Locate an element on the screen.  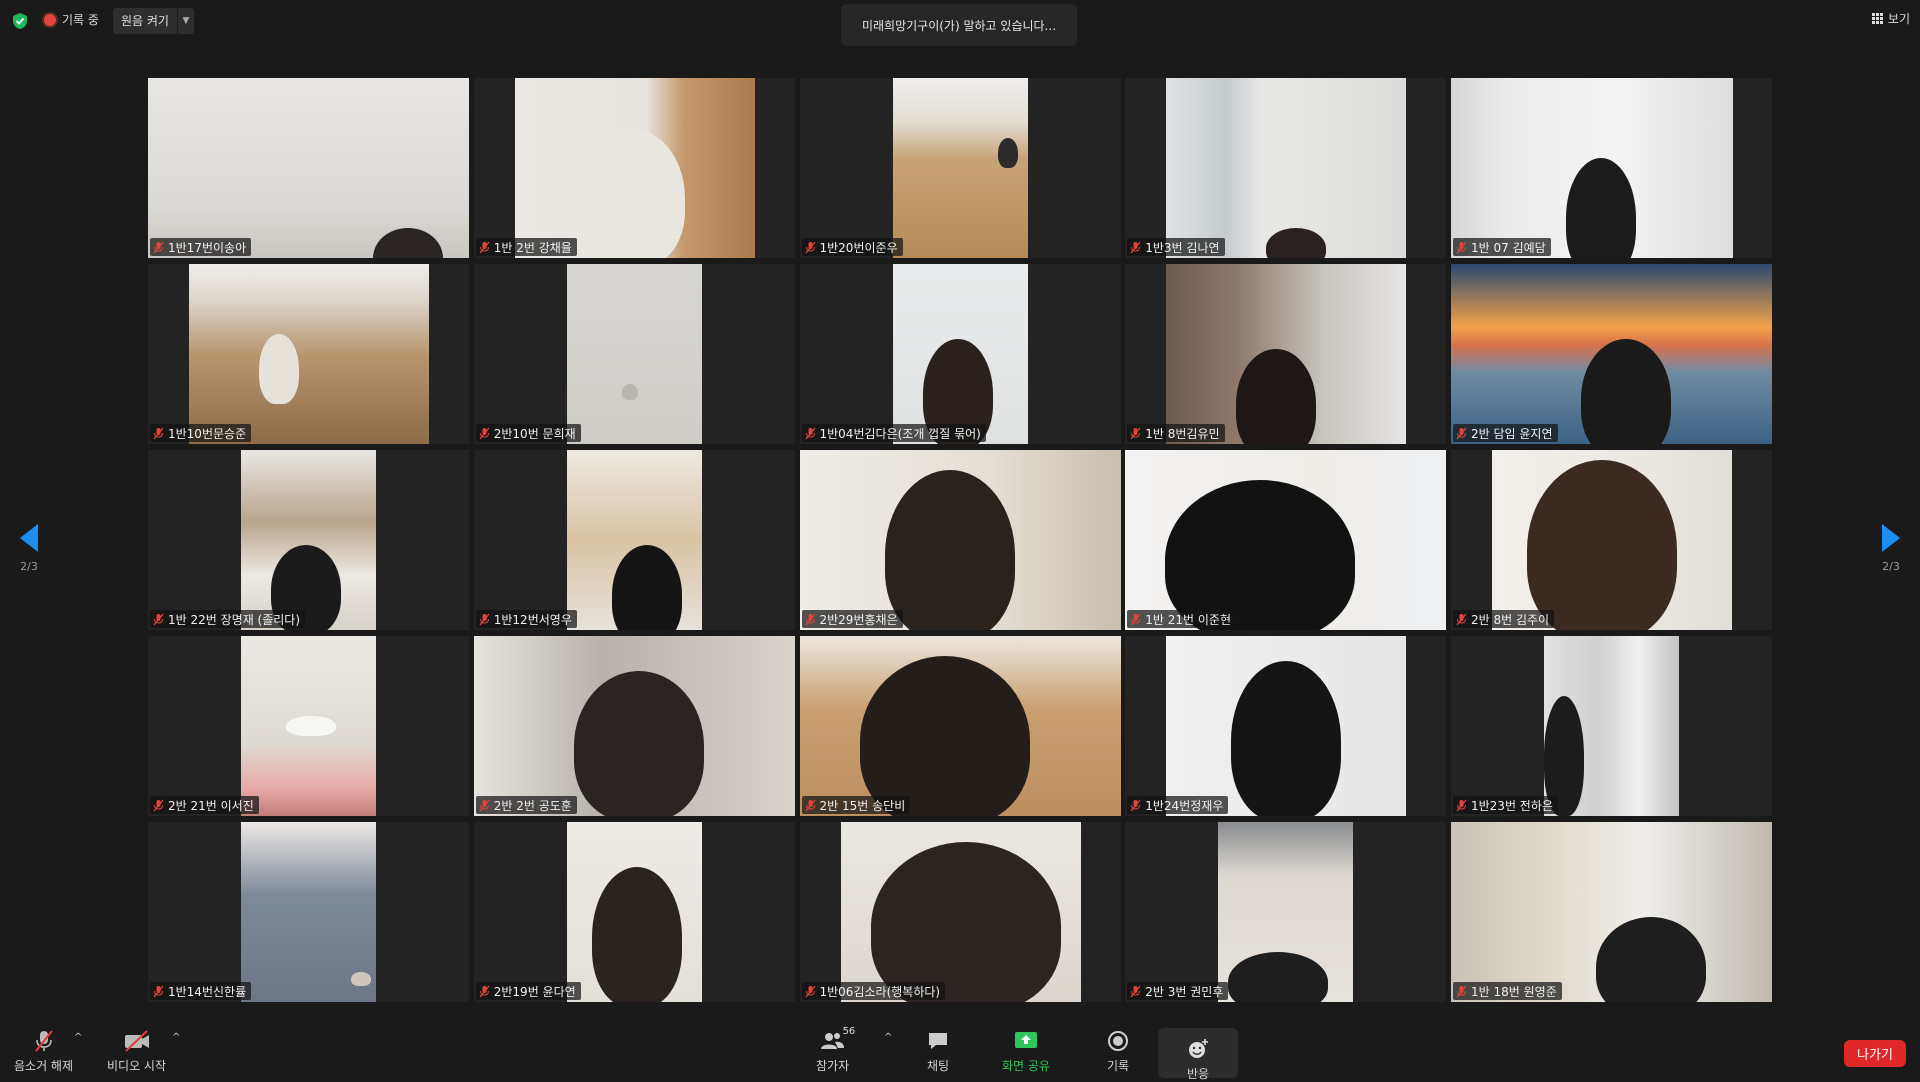
participant-name: 1반 8번김유민 is located at coordinates (1182, 433).